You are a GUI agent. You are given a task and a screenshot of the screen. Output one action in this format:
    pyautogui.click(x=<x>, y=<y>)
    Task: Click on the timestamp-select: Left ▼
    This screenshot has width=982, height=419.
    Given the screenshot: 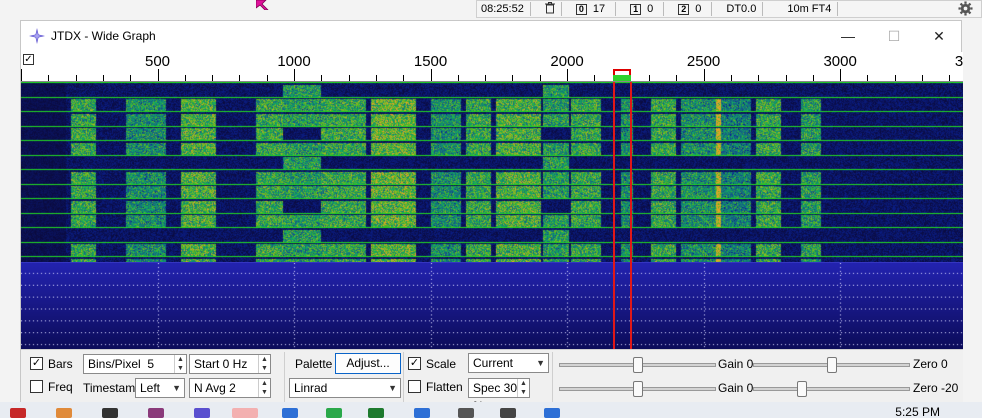 What is the action you would take?
    pyautogui.click(x=160, y=388)
    